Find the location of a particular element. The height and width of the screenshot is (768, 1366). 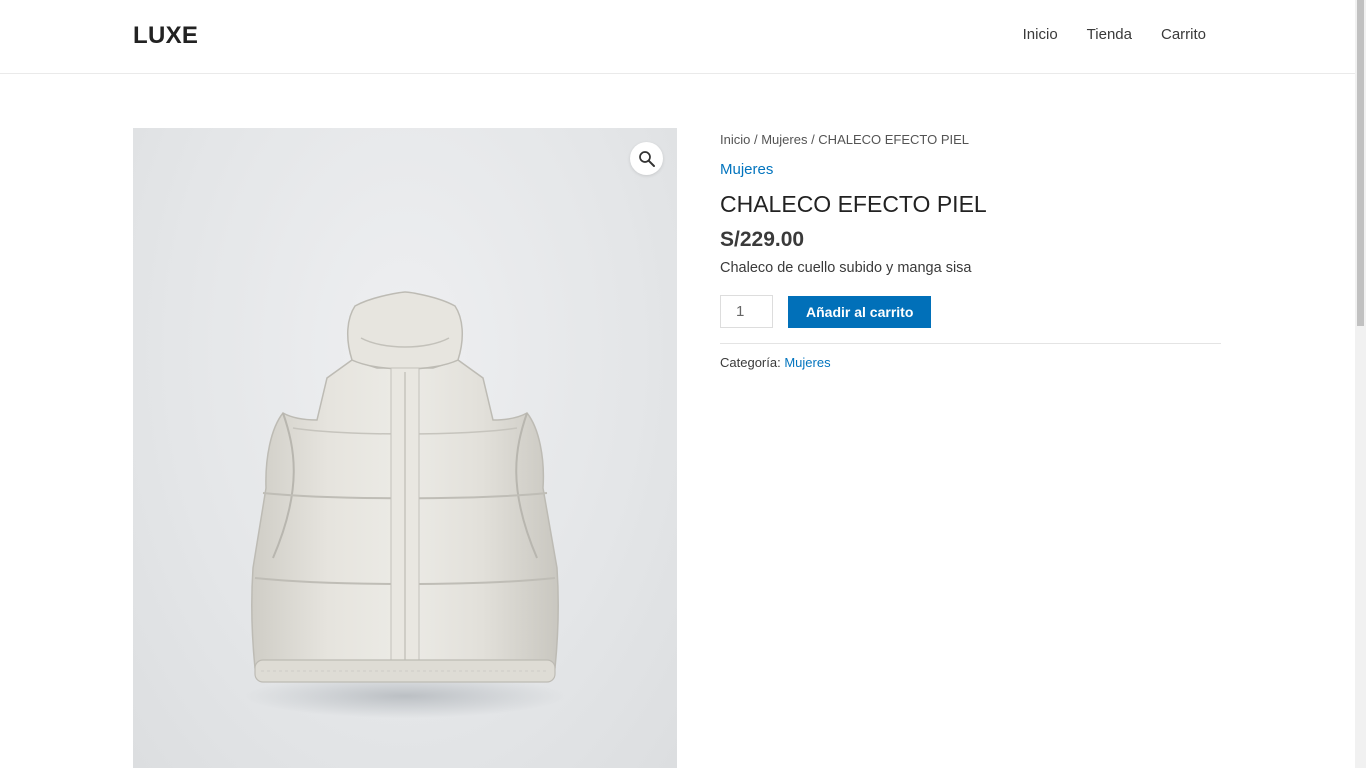

scrollbar-thumb is located at coordinates (1360, 163).